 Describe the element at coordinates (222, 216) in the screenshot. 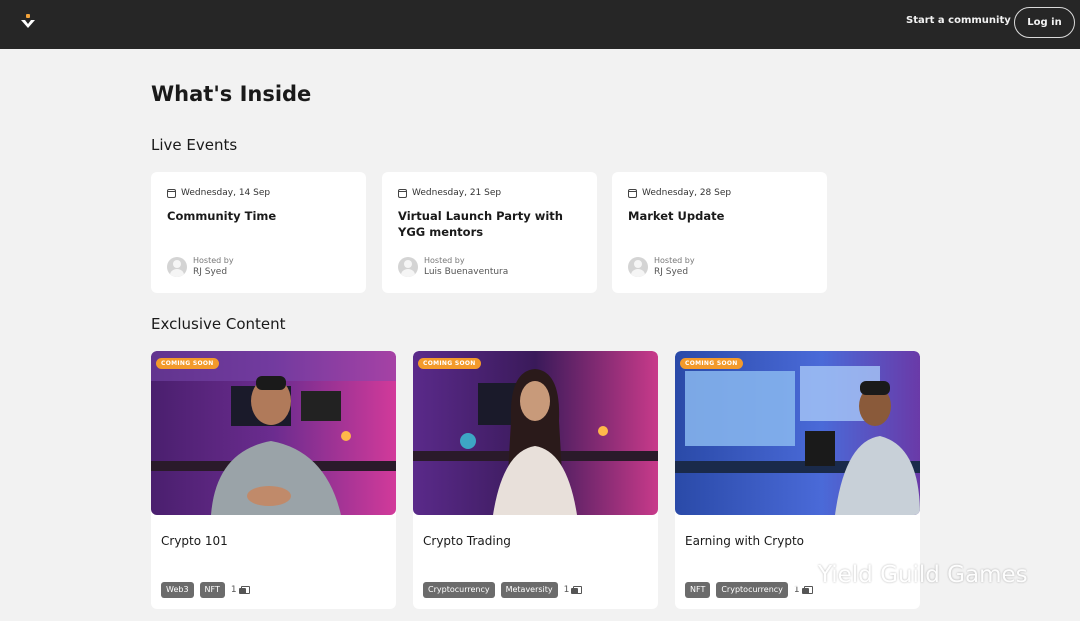

I see `event-title: Community Time` at that location.